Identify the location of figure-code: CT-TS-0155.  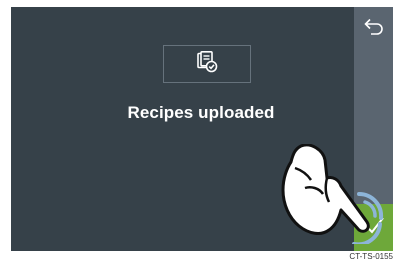
(371, 256).